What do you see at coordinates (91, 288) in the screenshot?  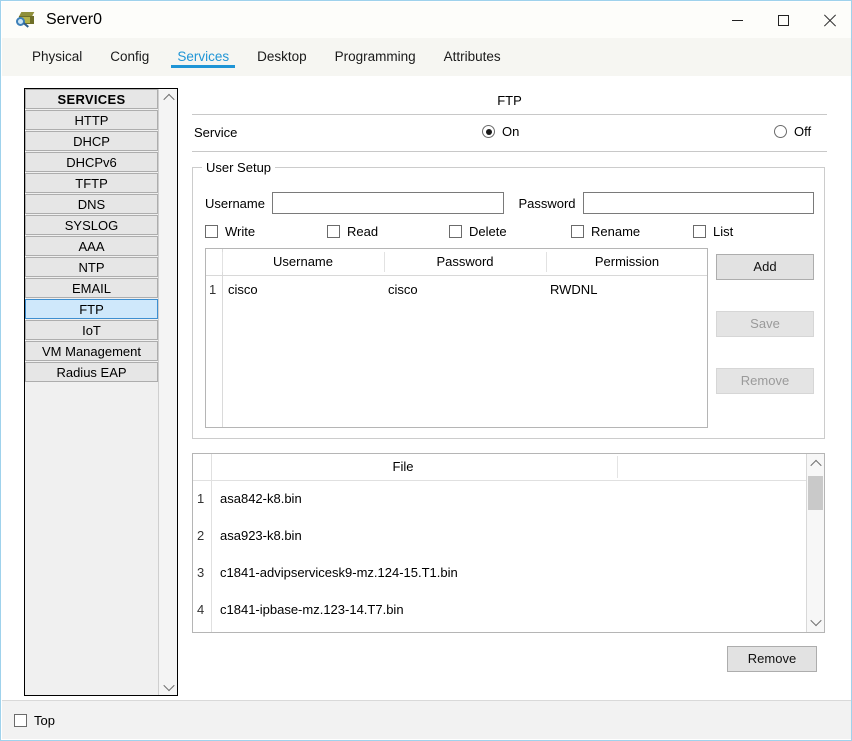 I see `sidebar-item-email: EMAIL` at bounding box center [91, 288].